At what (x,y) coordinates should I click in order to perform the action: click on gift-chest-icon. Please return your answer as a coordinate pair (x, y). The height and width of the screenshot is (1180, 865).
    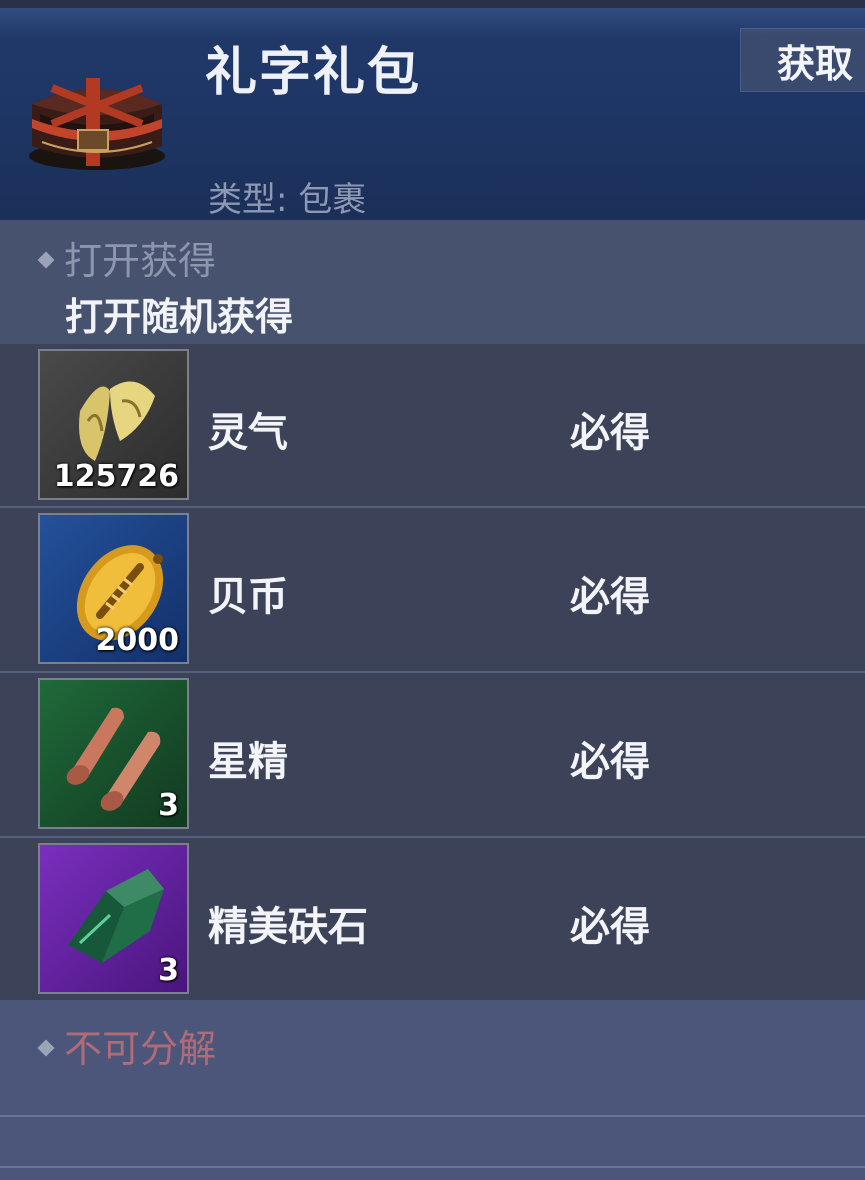
    Looking at the image, I should click on (97, 119).